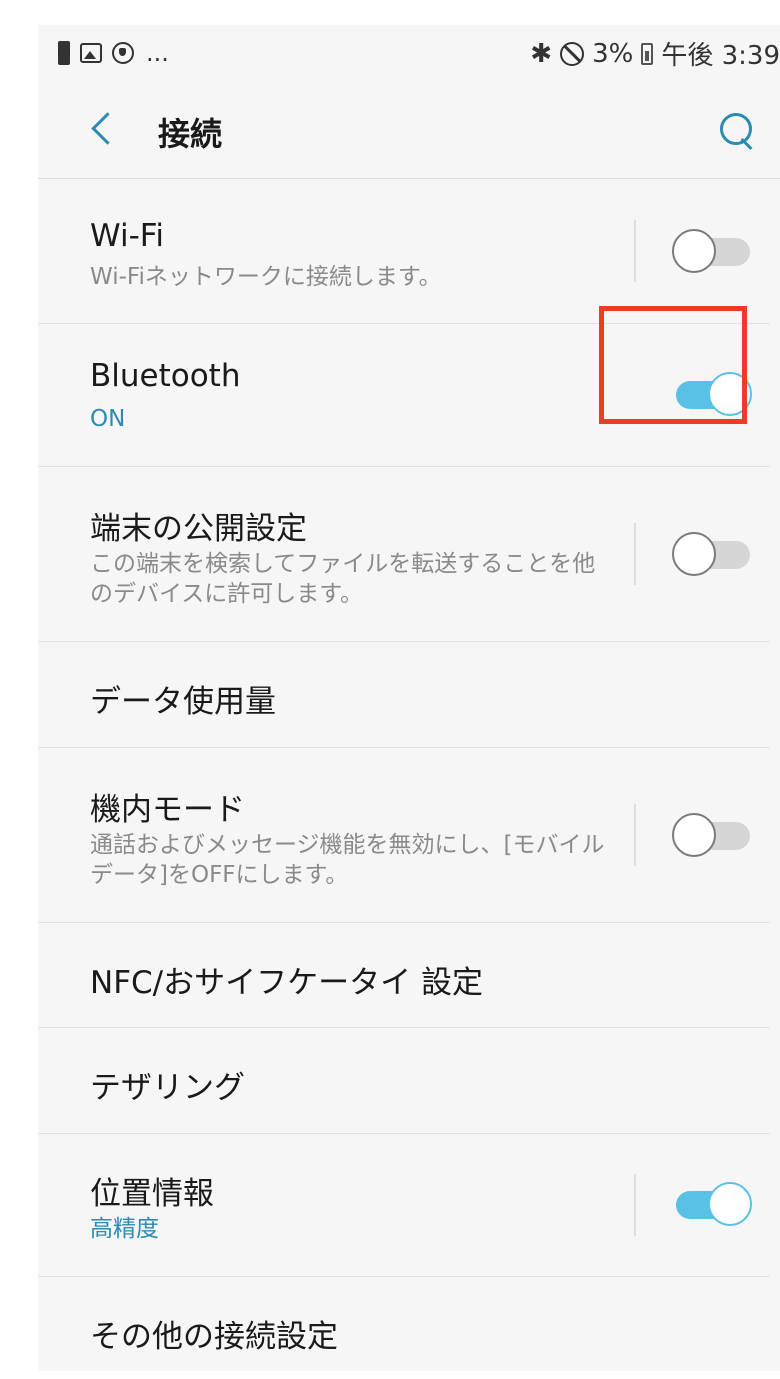 The width and height of the screenshot is (780, 1379). Describe the element at coordinates (409, 130) in the screenshot. I see `app-bar: 接続` at that location.